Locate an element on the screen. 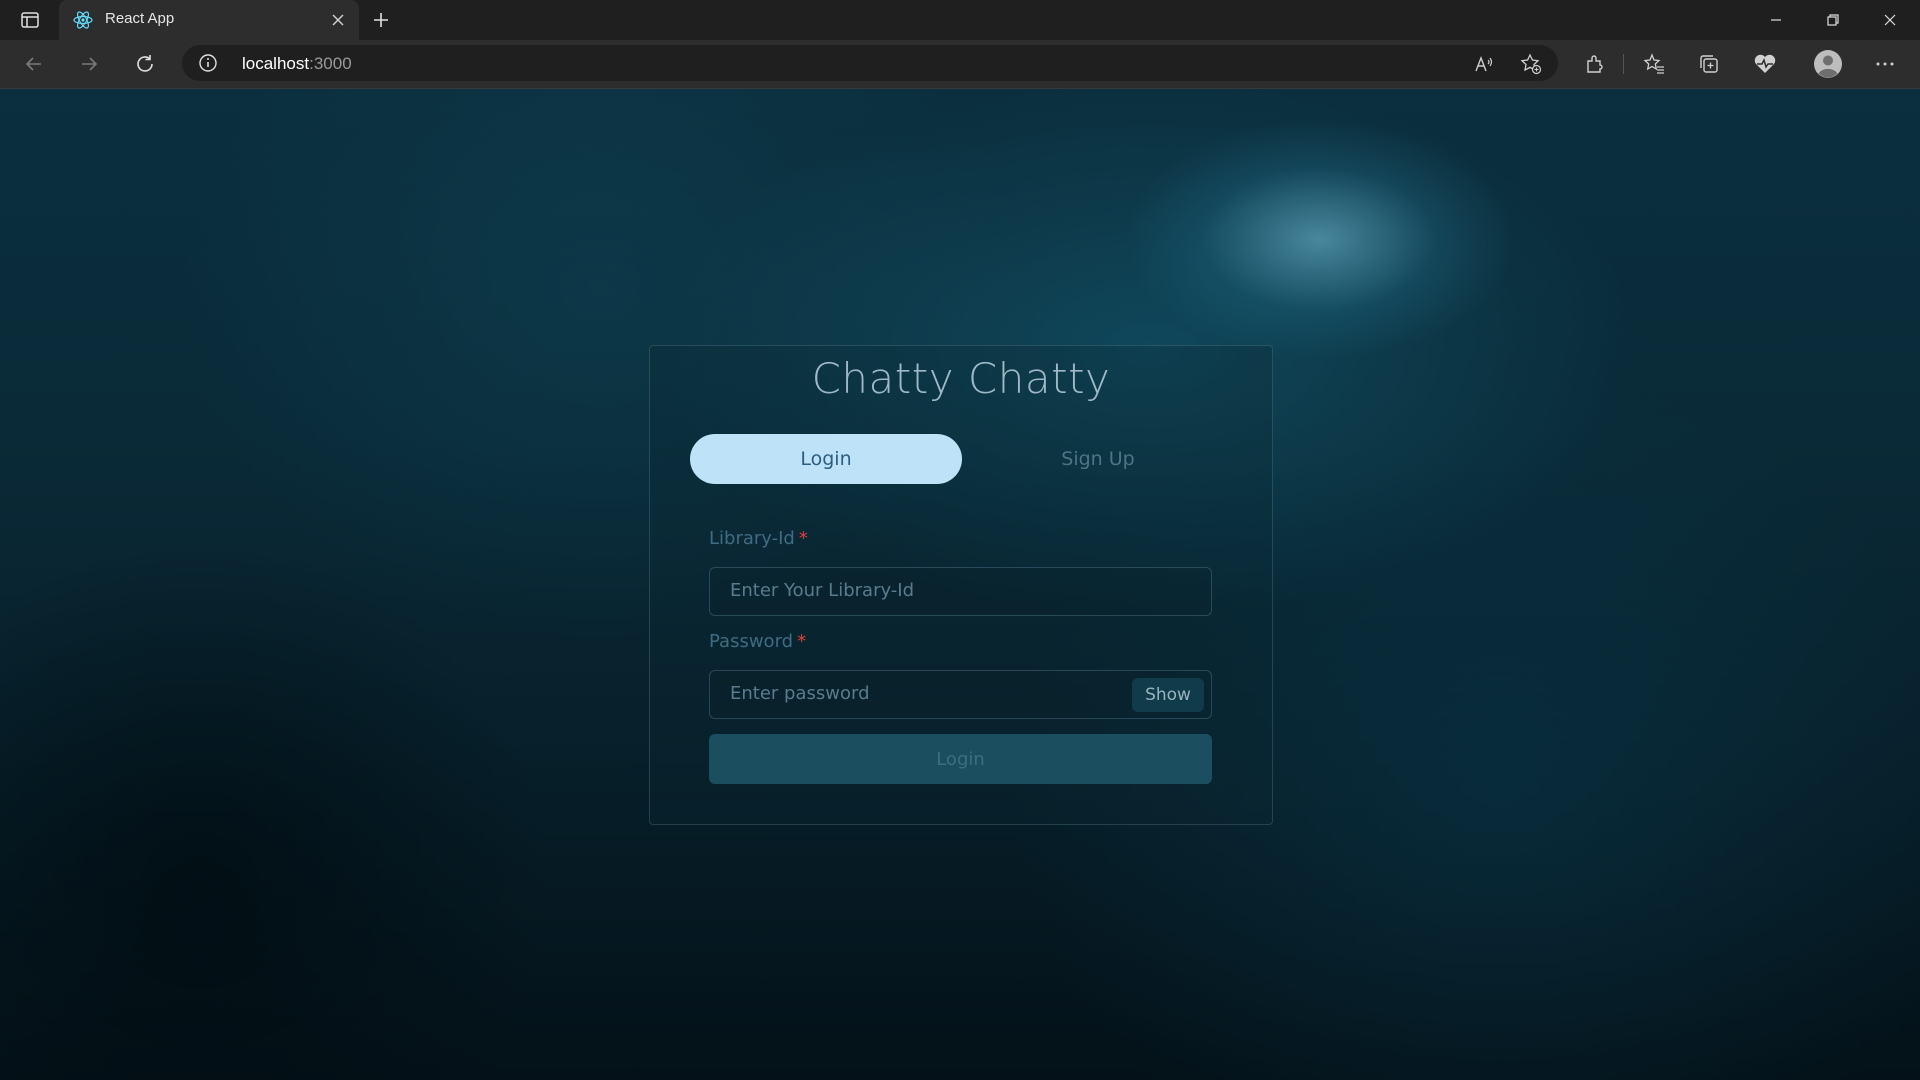 Image resolution: width=1920 pixels, height=1080 pixels. login-submit-button: Login is located at coordinates (960, 759).